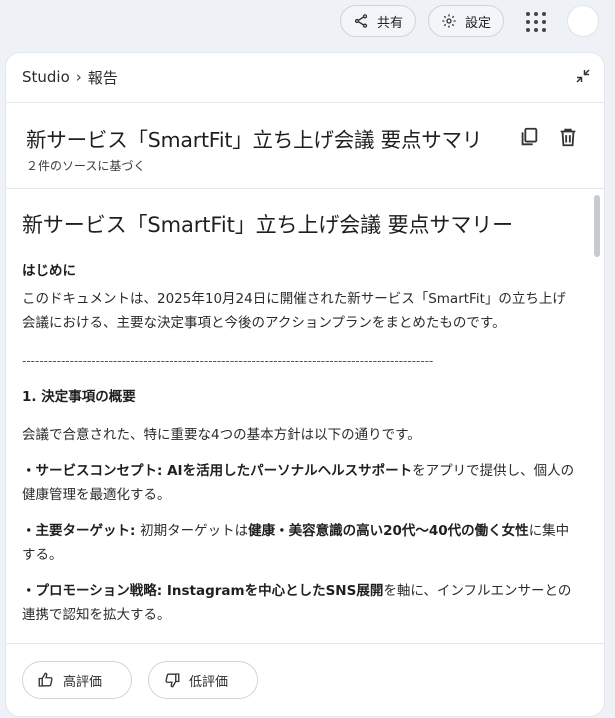 The height and width of the screenshot is (718, 615). I want to click on scrollbar, so click(597, 226).